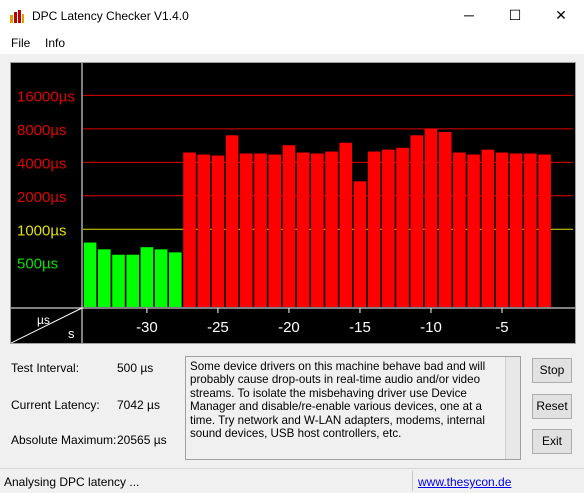  What do you see at coordinates (138, 405) in the screenshot?
I see `current-latency-value: 7042 µs` at bounding box center [138, 405].